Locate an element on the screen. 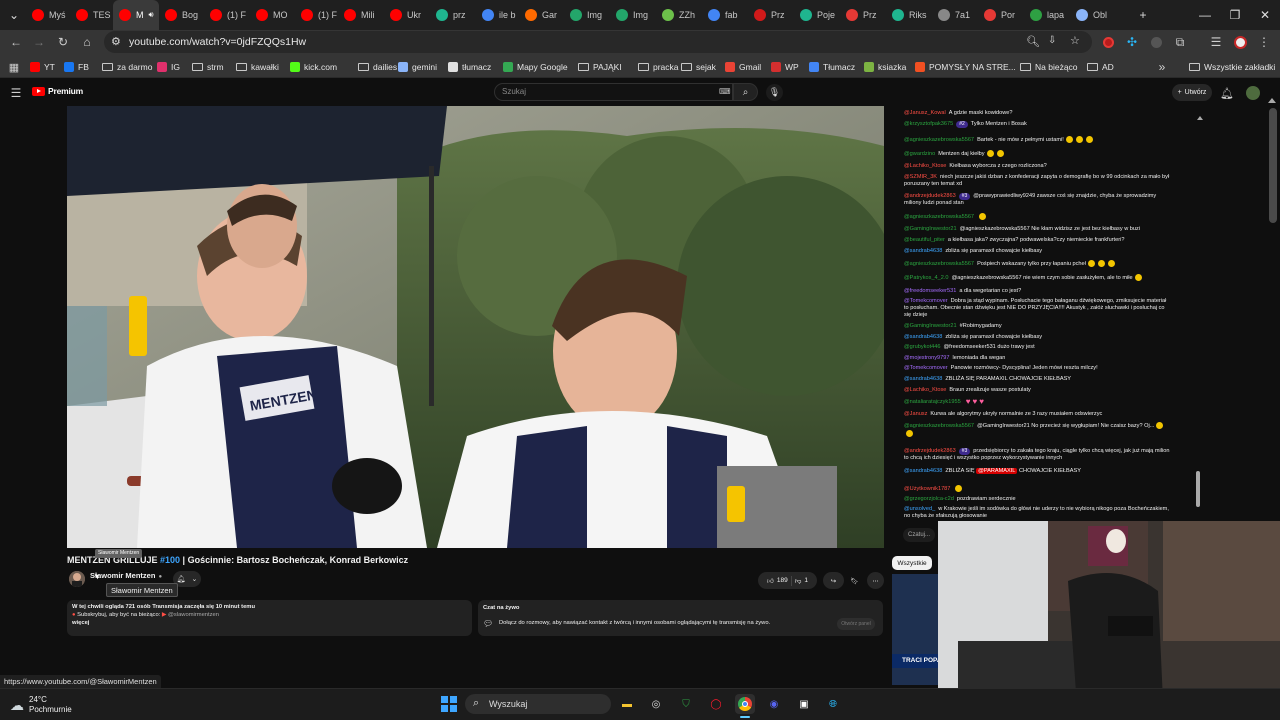 This screenshot has height=720, width=1280. recommended-video-thumbnail: TRACI POPAR is located at coordinates (916, 629).